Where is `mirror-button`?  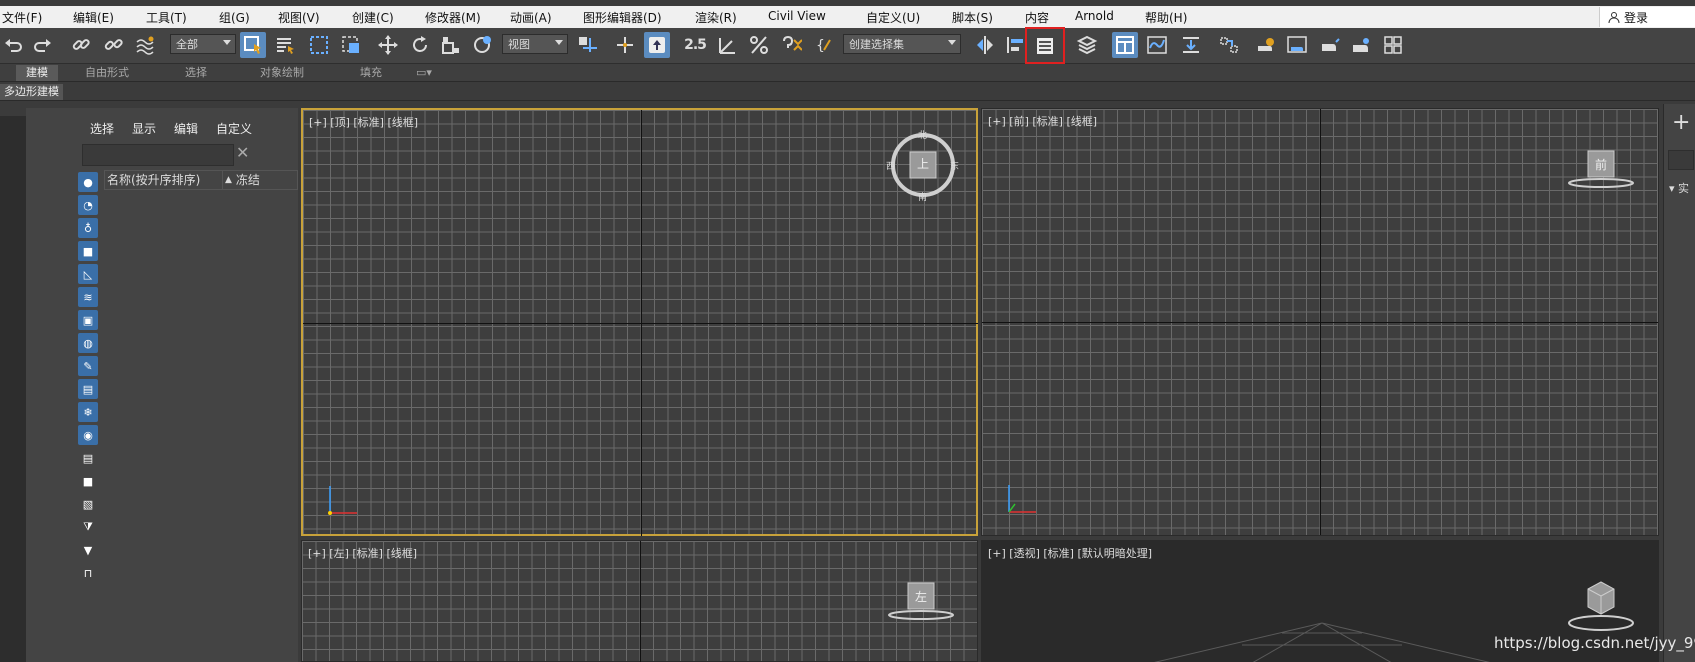 mirror-button is located at coordinates (985, 45).